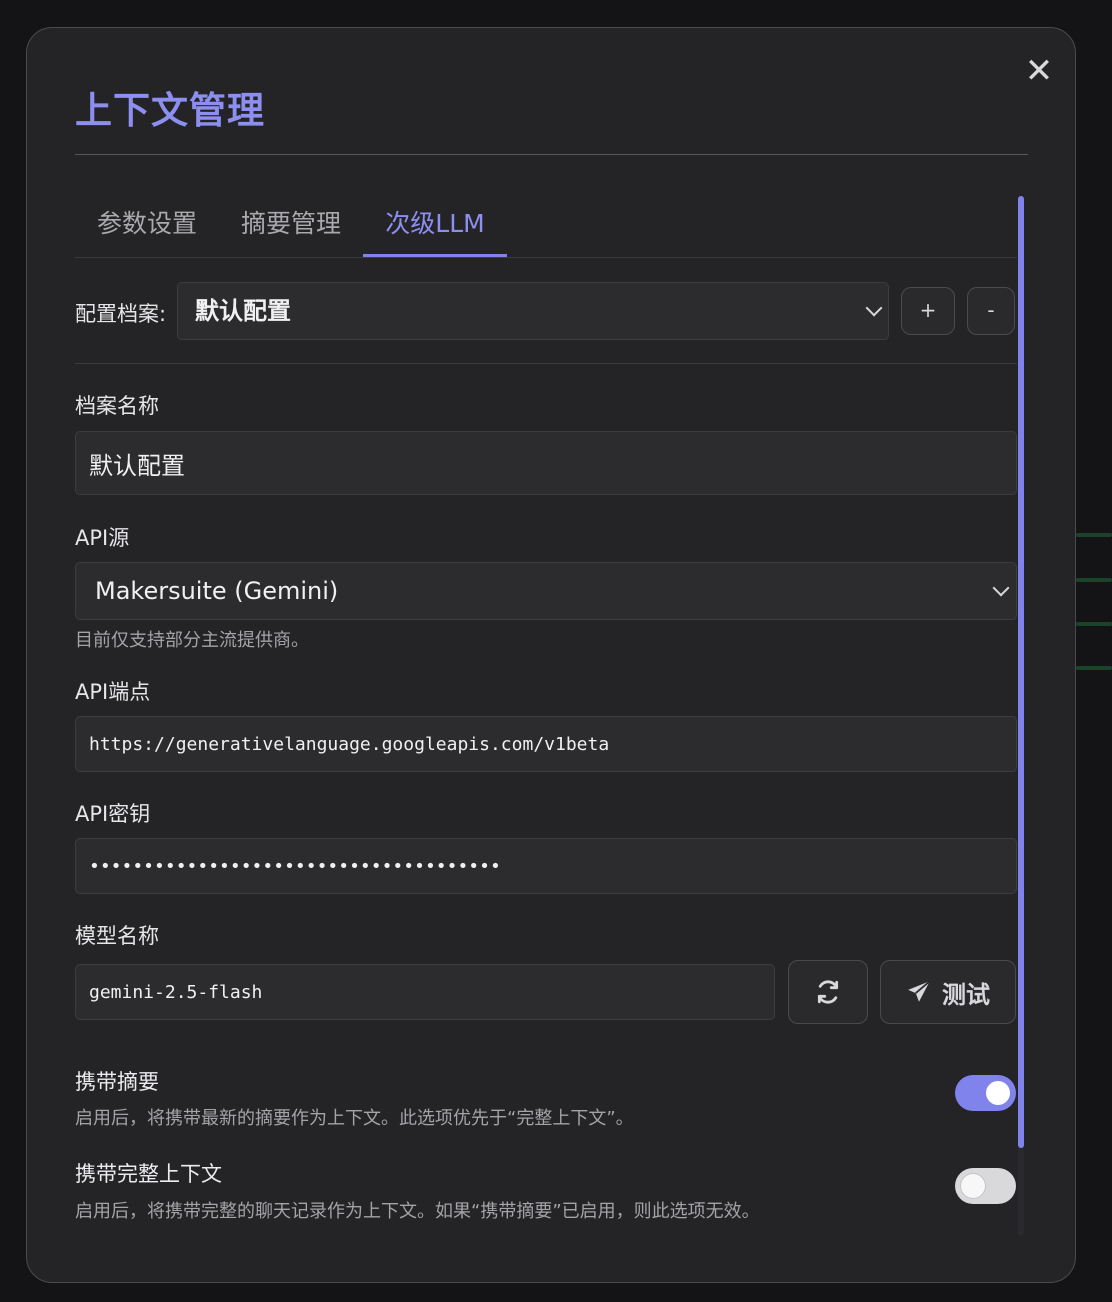 Image resolution: width=1112 pixels, height=1302 pixels. I want to click on profile-select-value: 默认配置, so click(243, 311).